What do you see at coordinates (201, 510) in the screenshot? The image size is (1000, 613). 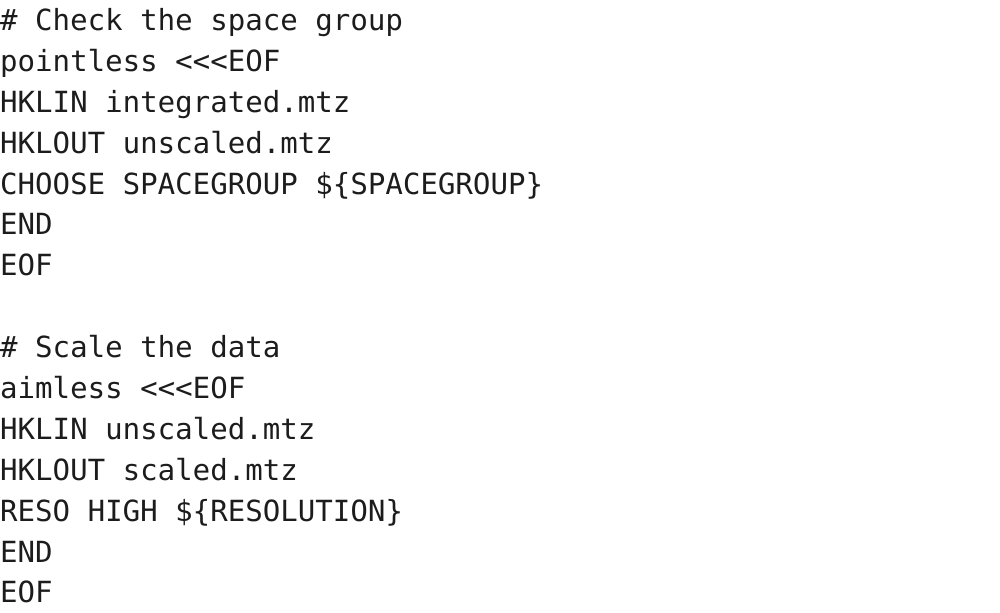 I see `code-line: RESO HIGH ${RESOLUTION}` at bounding box center [201, 510].